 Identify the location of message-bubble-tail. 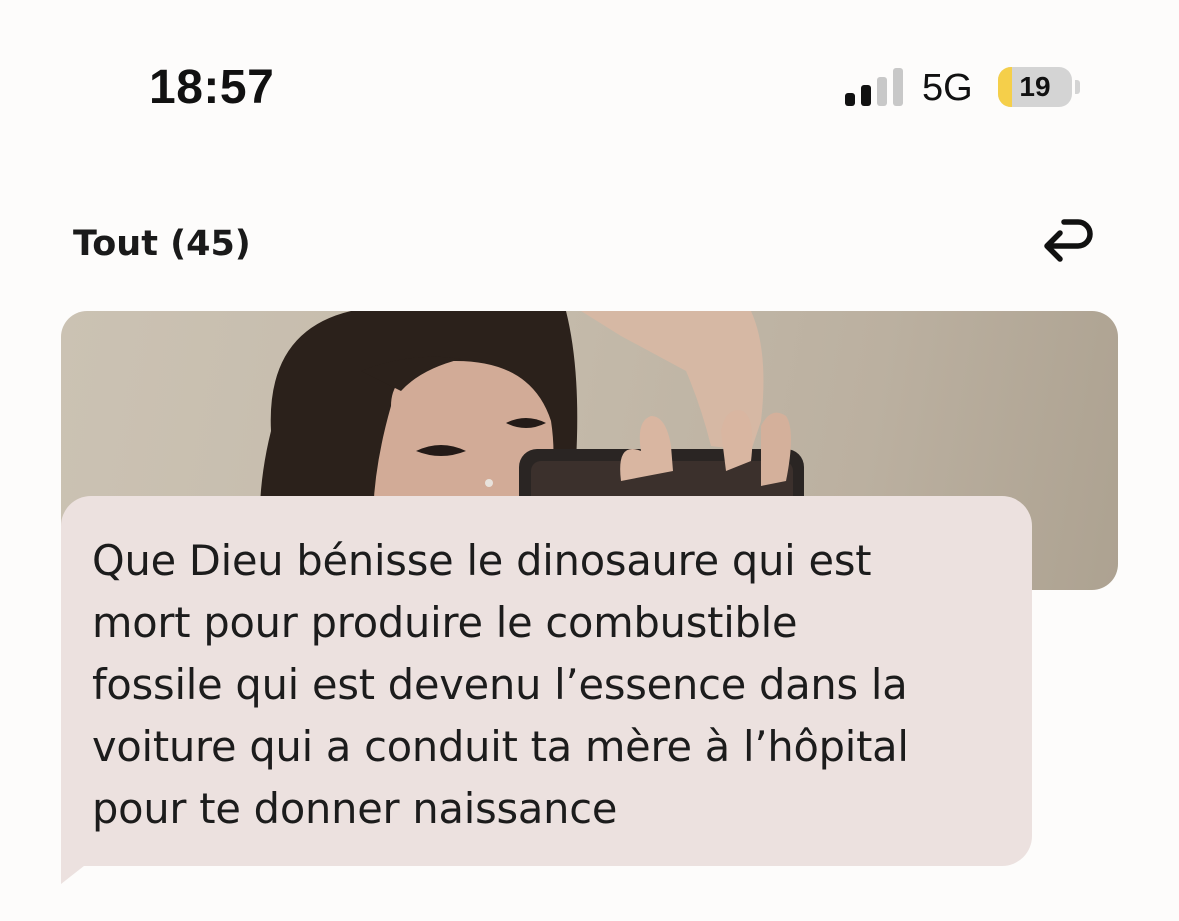
(75, 873).